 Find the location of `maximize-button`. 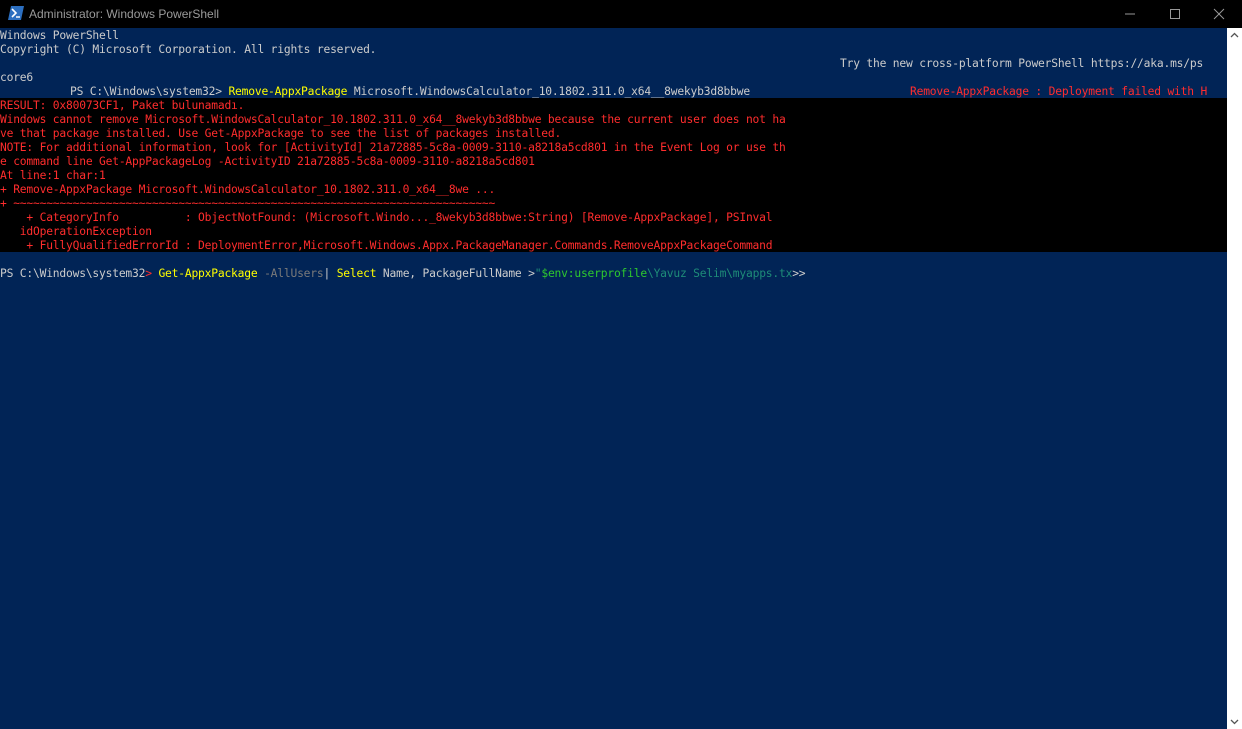

maximize-button is located at coordinates (1175, 14).